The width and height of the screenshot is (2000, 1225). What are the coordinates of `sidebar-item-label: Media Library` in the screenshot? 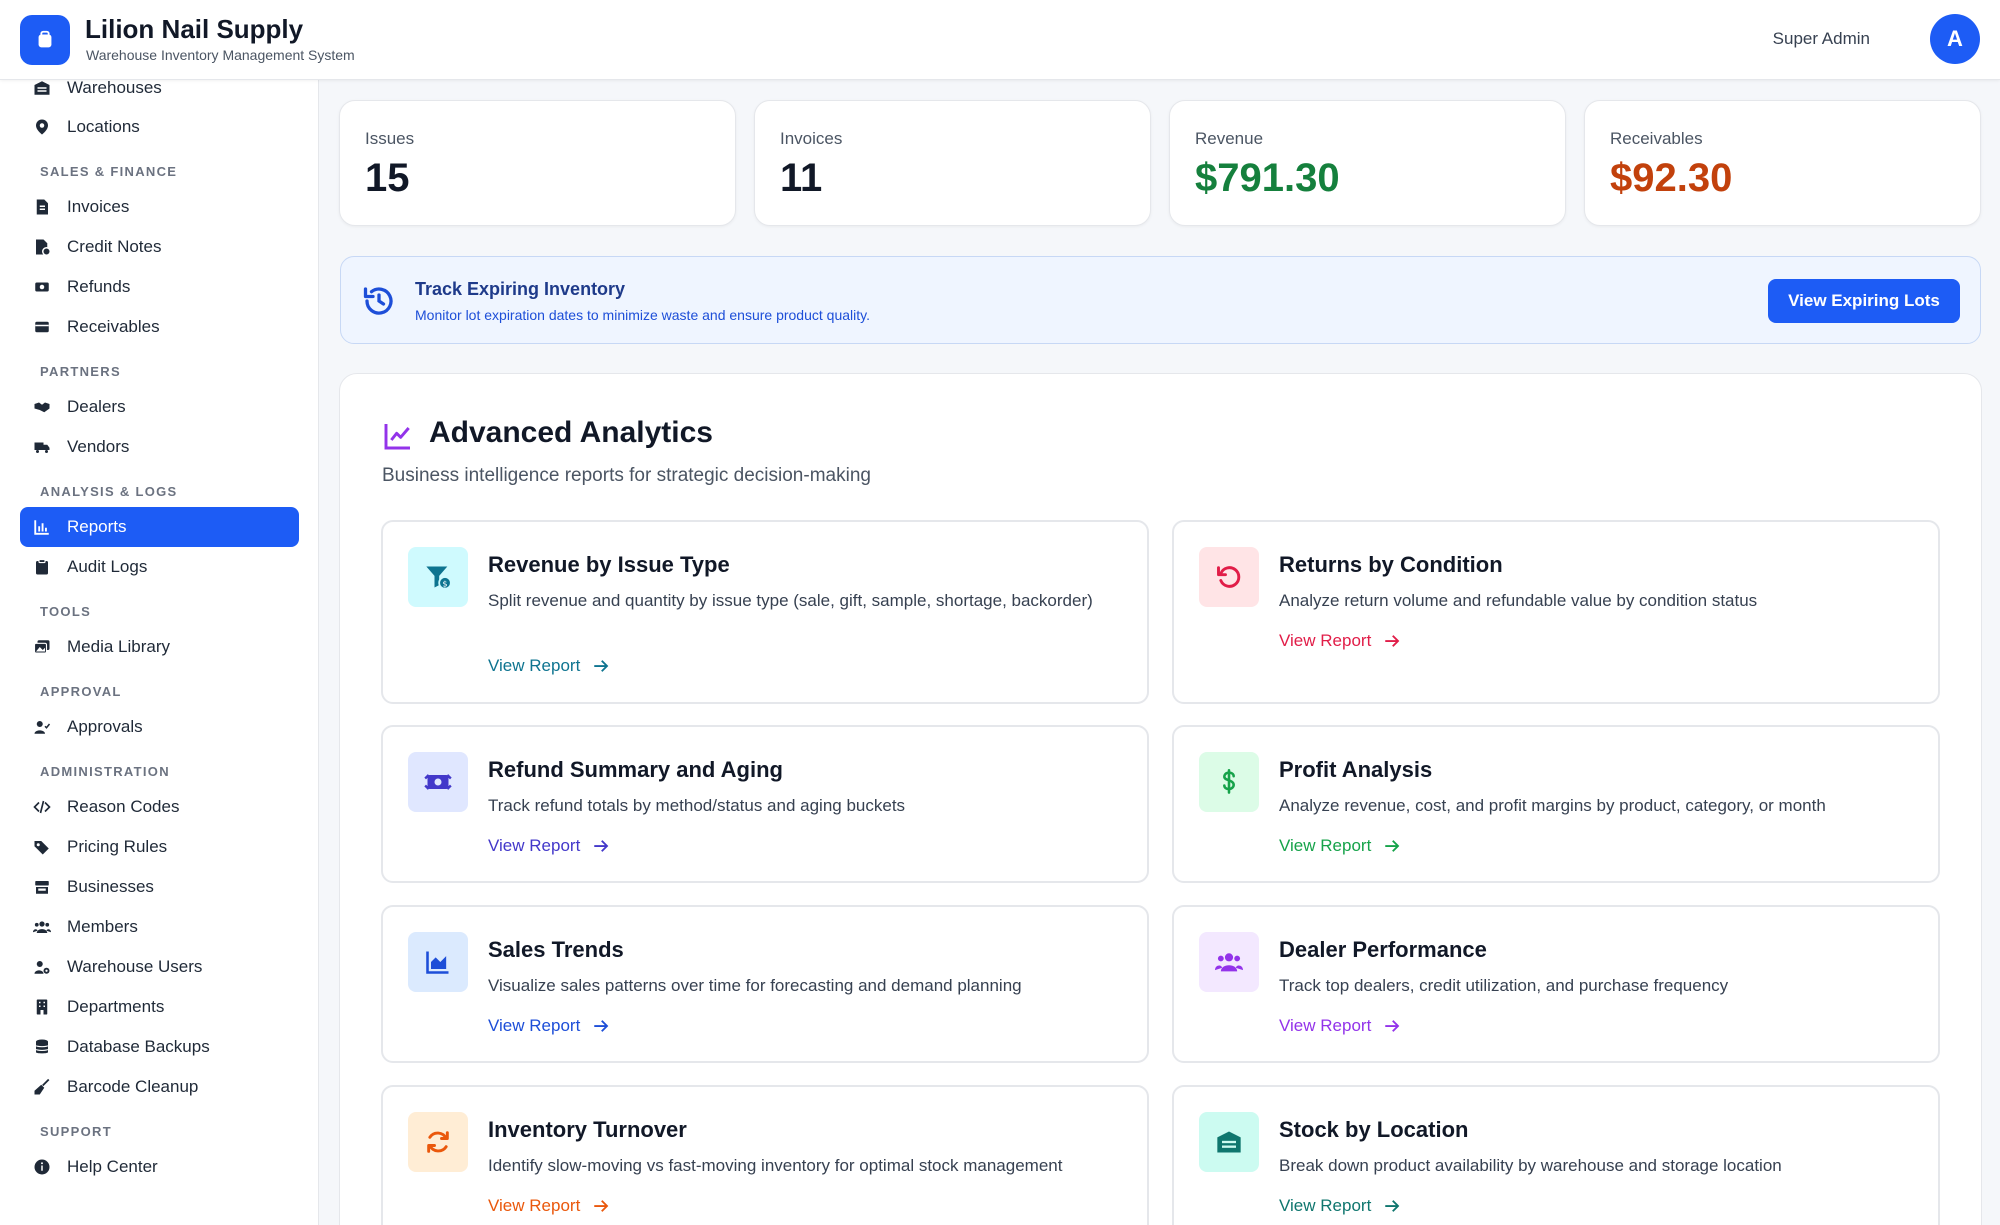 It's located at (118, 646).